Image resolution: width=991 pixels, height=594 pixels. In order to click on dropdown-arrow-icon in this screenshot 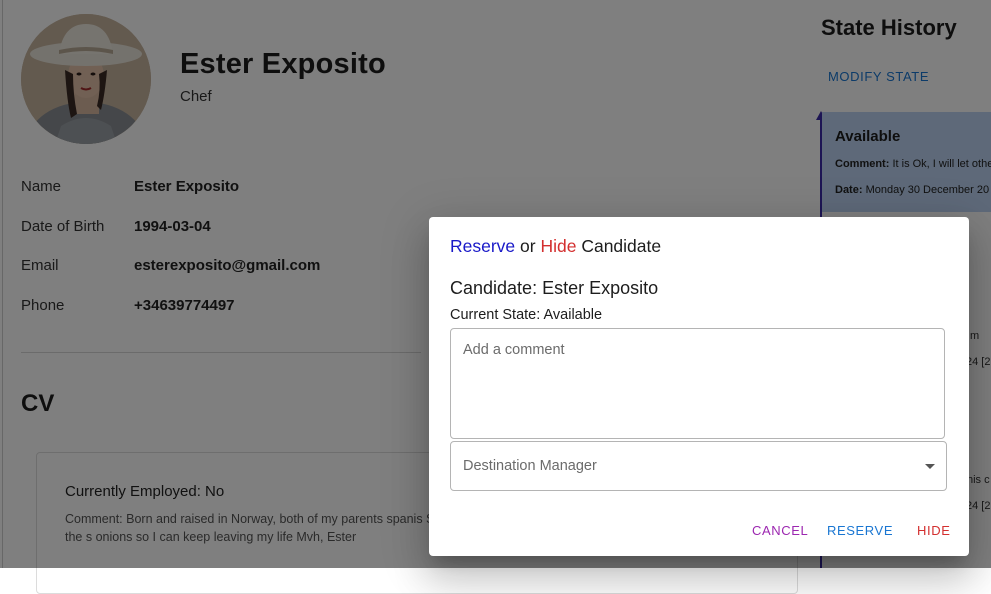, I will do `click(930, 466)`.